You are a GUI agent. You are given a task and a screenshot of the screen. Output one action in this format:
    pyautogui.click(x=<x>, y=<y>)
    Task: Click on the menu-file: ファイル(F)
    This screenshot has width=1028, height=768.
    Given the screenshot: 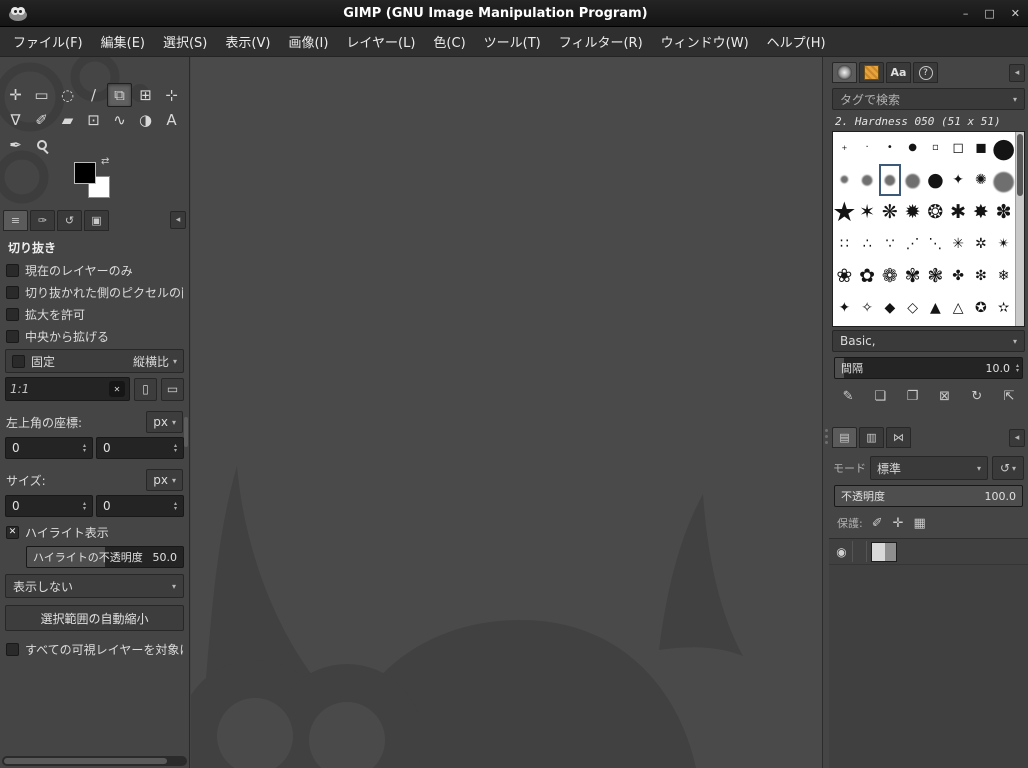 What is the action you would take?
    pyautogui.click(x=48, y=41)
    